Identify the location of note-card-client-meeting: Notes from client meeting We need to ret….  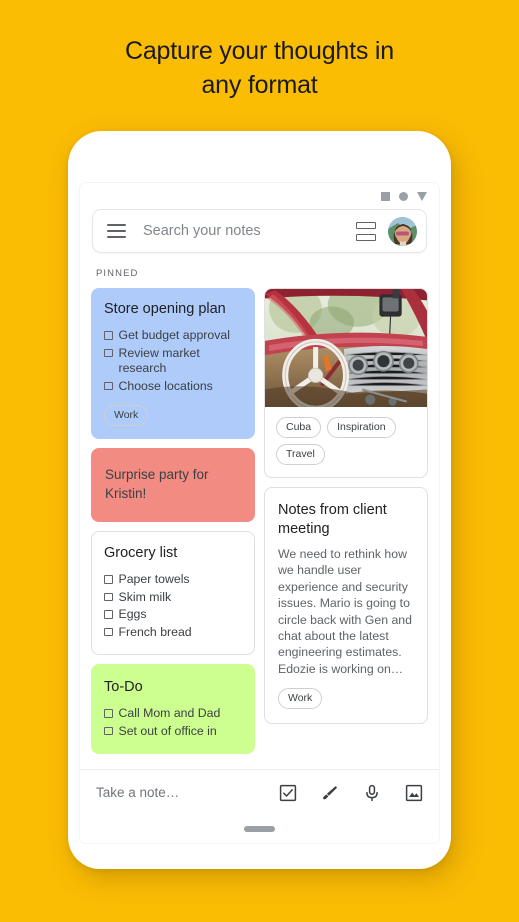
(346, 606).